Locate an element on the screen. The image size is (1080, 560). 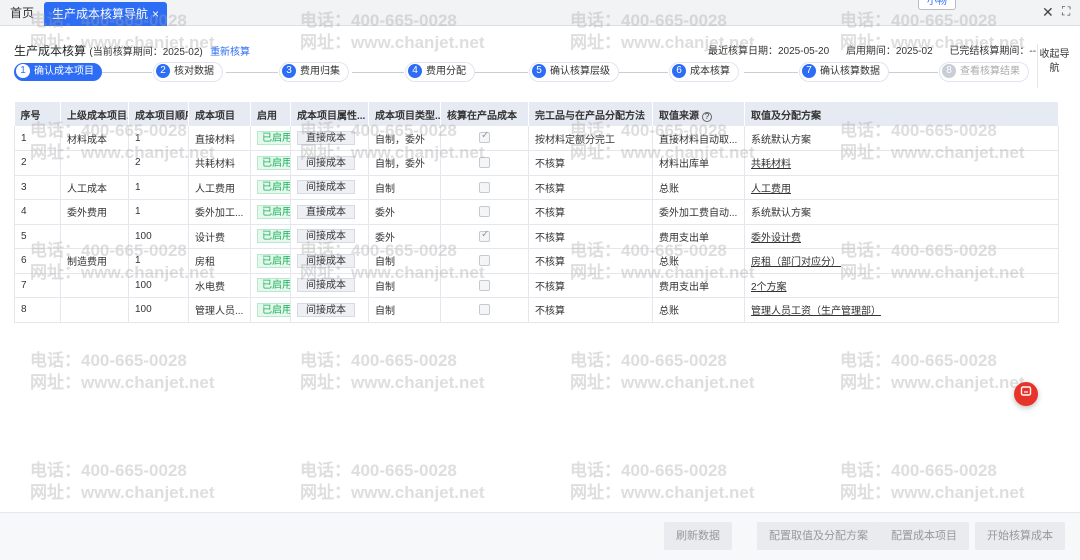
watermark: 电话：400-665-0028 网址：www.chanjet.net is located at coordinates (122, 372).